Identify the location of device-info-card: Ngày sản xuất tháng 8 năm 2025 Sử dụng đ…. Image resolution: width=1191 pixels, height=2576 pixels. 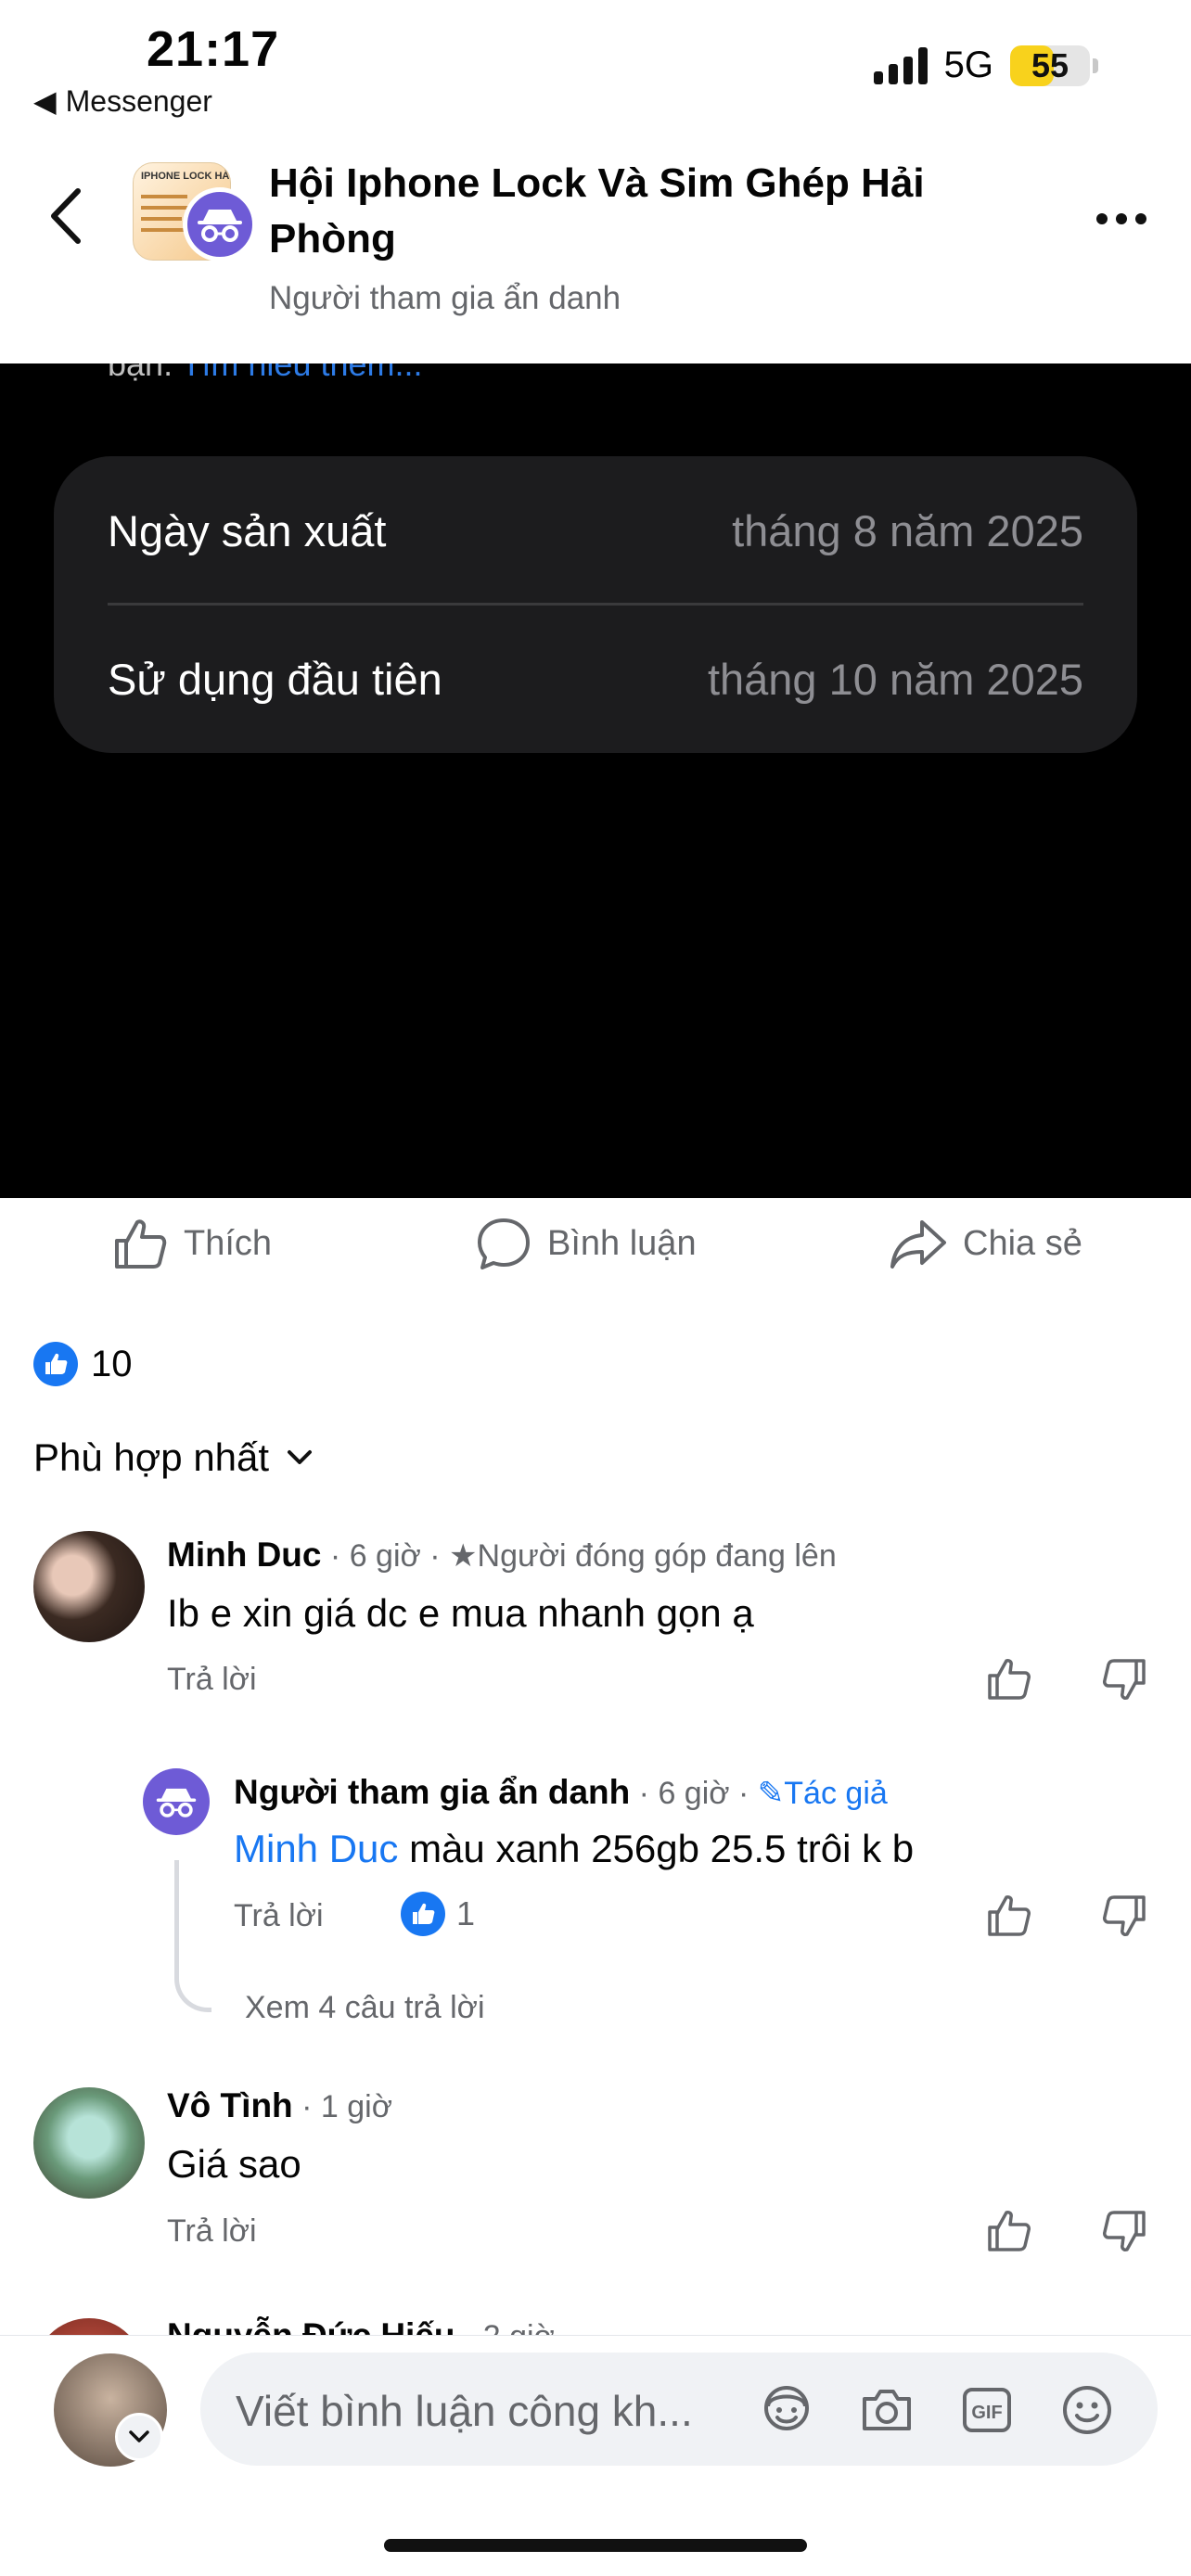
(595, 605).